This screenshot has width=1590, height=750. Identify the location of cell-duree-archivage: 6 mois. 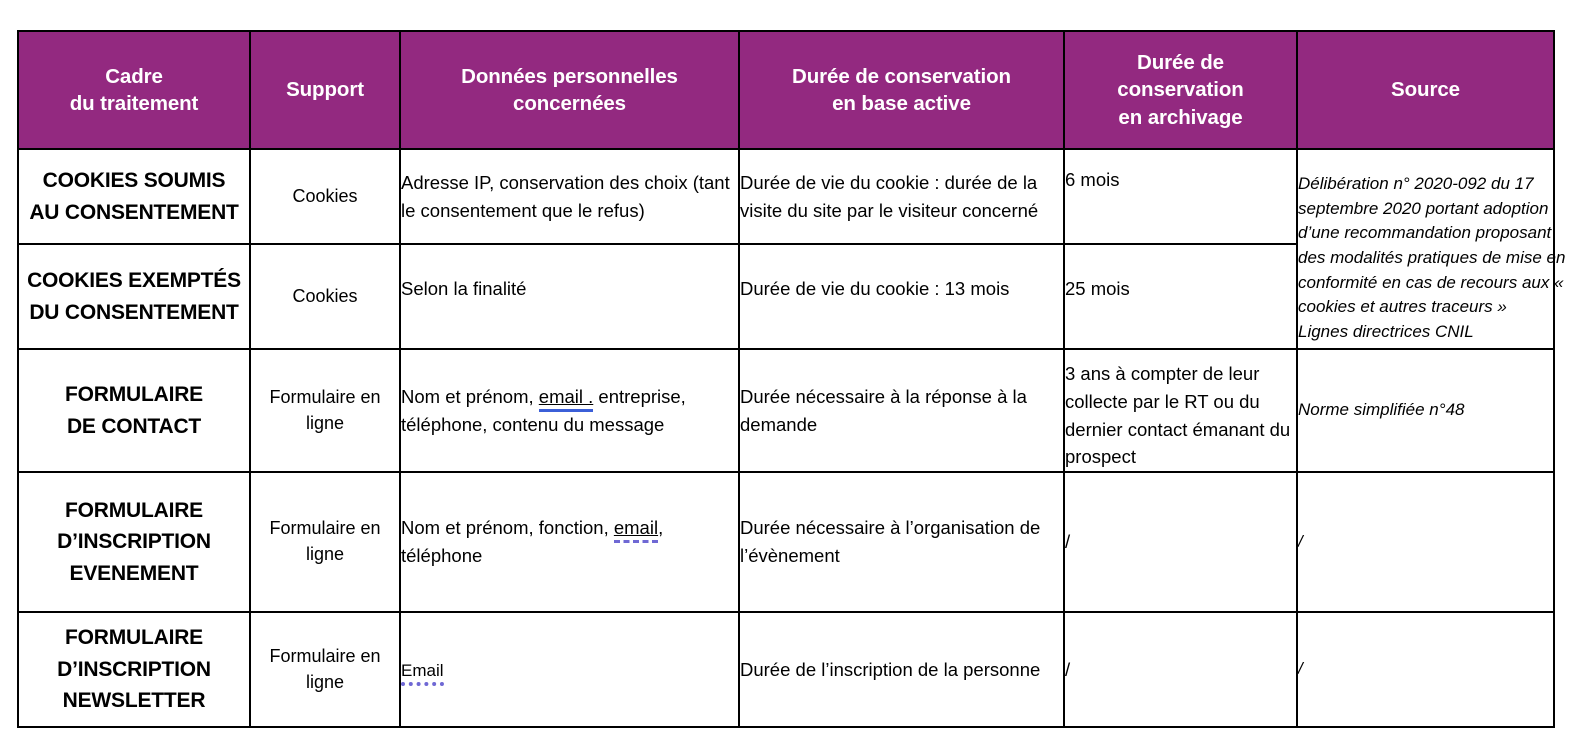
(1180, 196).